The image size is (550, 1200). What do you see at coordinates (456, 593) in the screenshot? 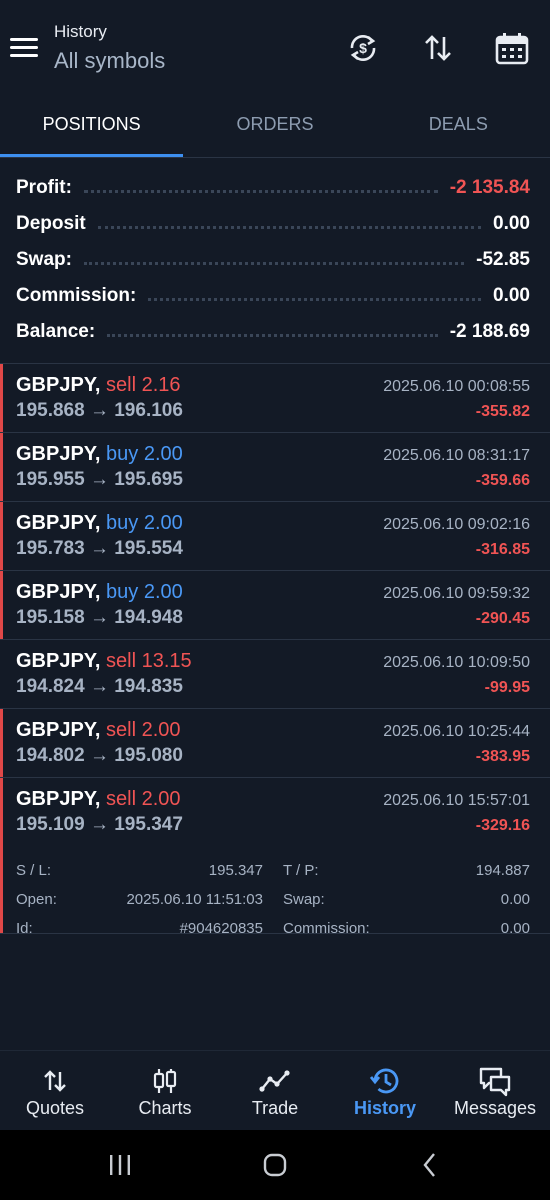
I see `position-time: 2025.06.10 09:59:32` at bounding box center [456, 593].